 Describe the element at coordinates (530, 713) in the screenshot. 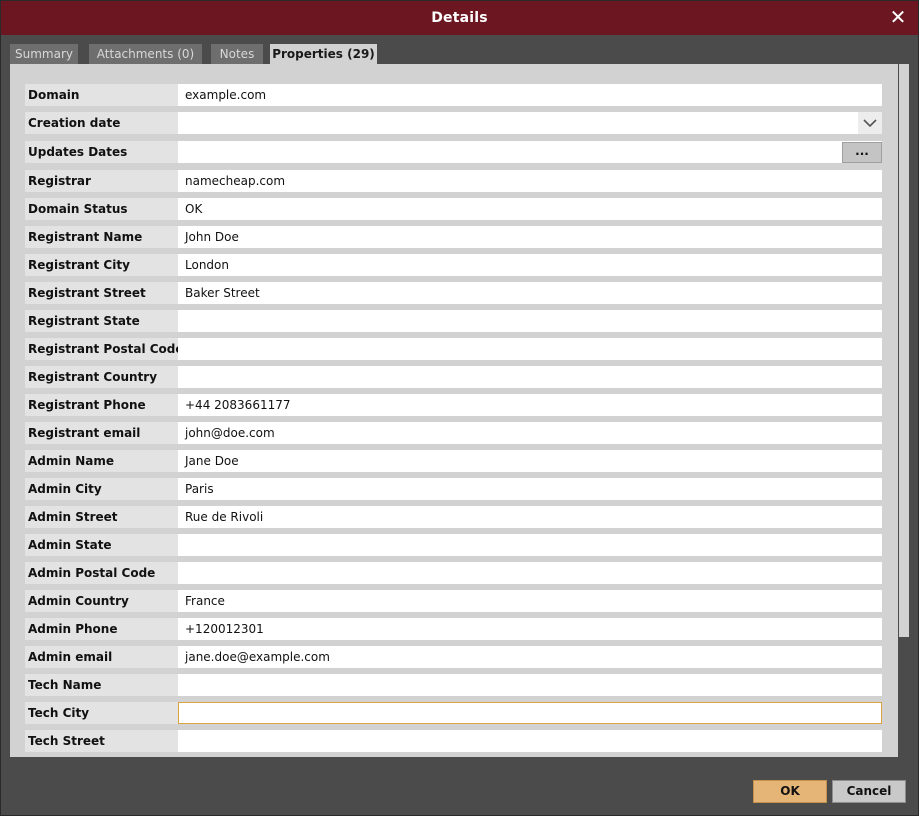

I see `property-field-tech-city` at that location.